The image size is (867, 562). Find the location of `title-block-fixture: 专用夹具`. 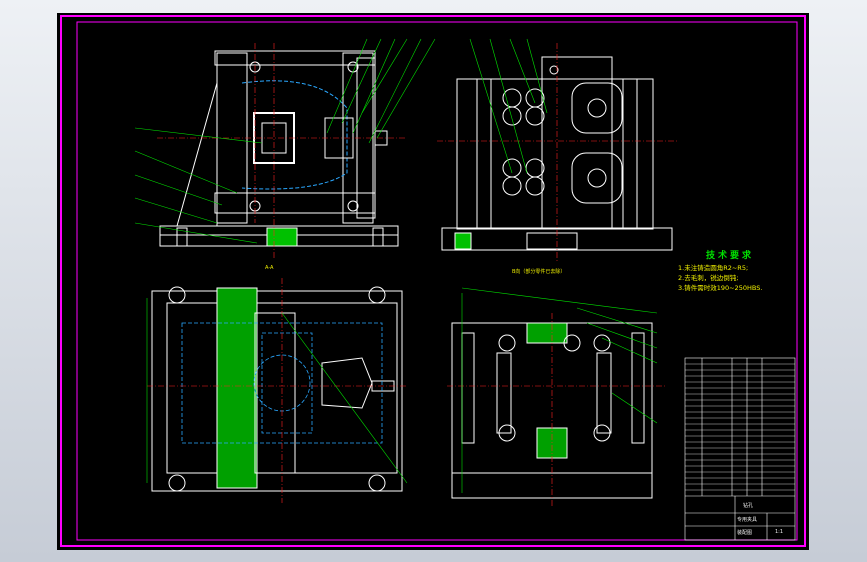

title-block-fixture: 专用夹具 is located at coordinates (747, 520).